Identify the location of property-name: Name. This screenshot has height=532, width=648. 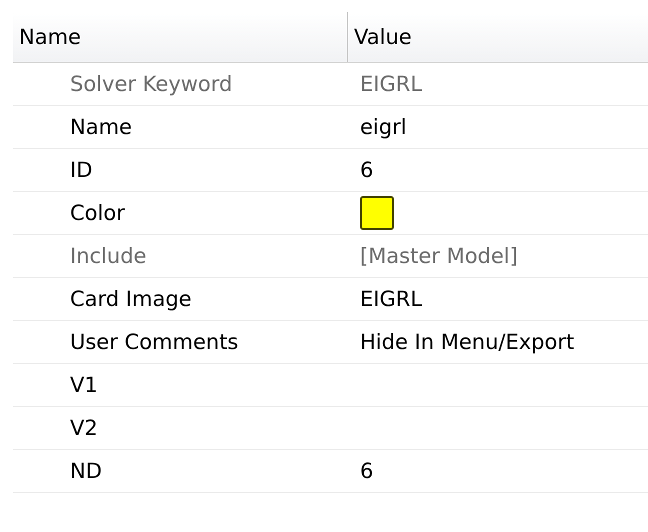
(101, 127).